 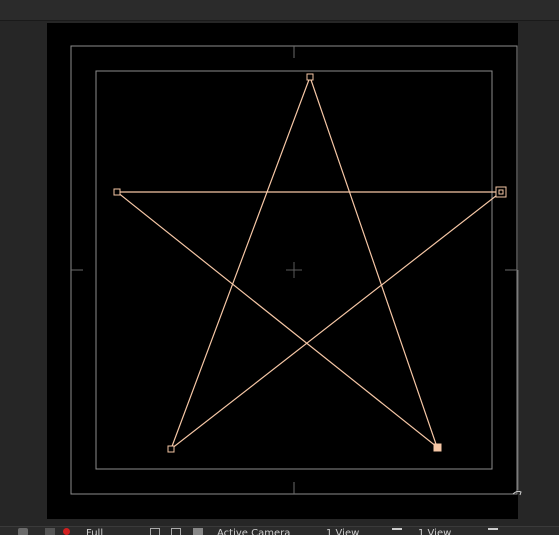 What do you see at coordinates (501, 192) in the screenshot?
I see `vertex-handle-right` at bounding box center [501, 192].